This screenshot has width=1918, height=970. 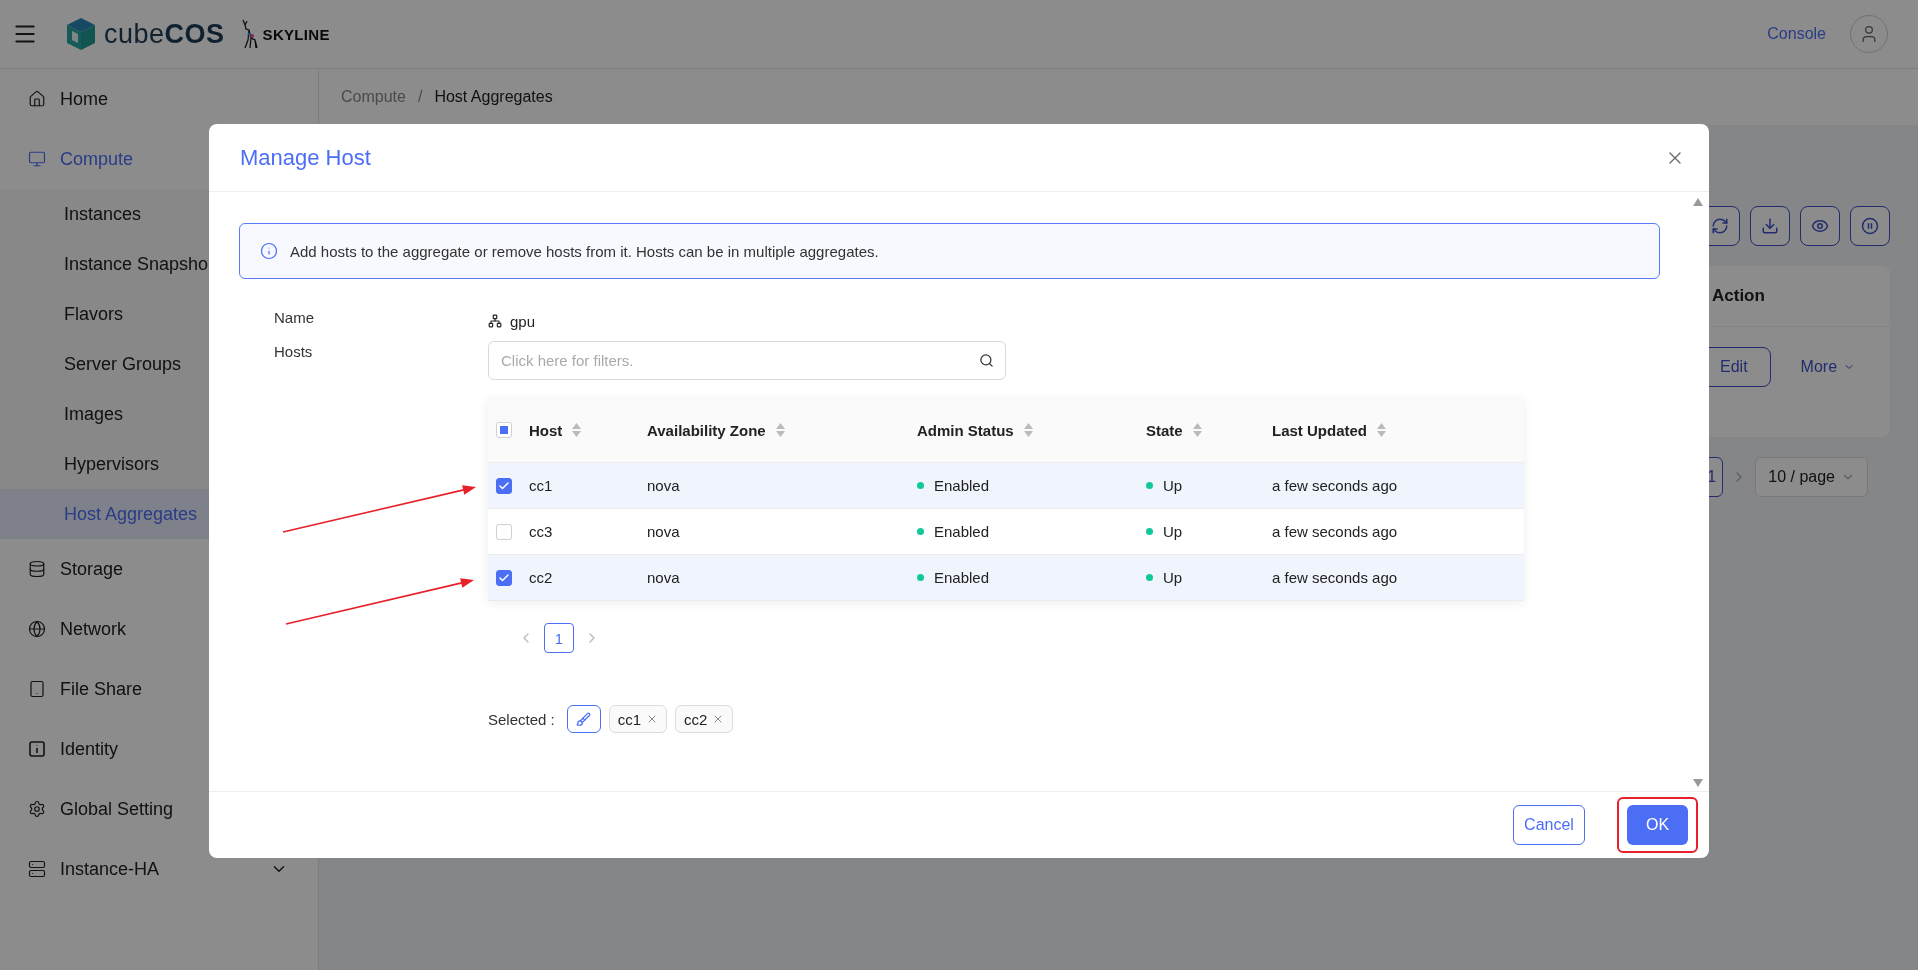 I want to click on scroll-down-icon, so click(x=1698, y=783).